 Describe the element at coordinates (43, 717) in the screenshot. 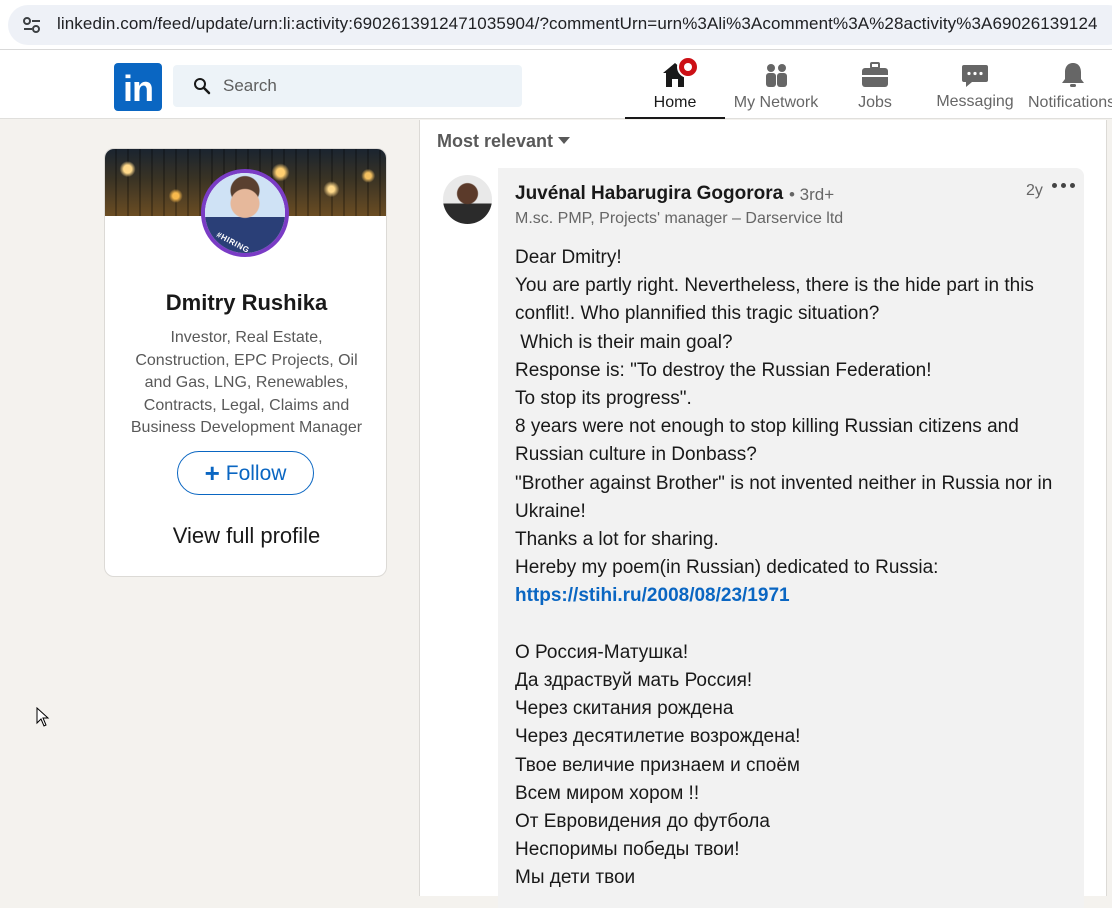

I see `mouse-cursor-icon` at that location.